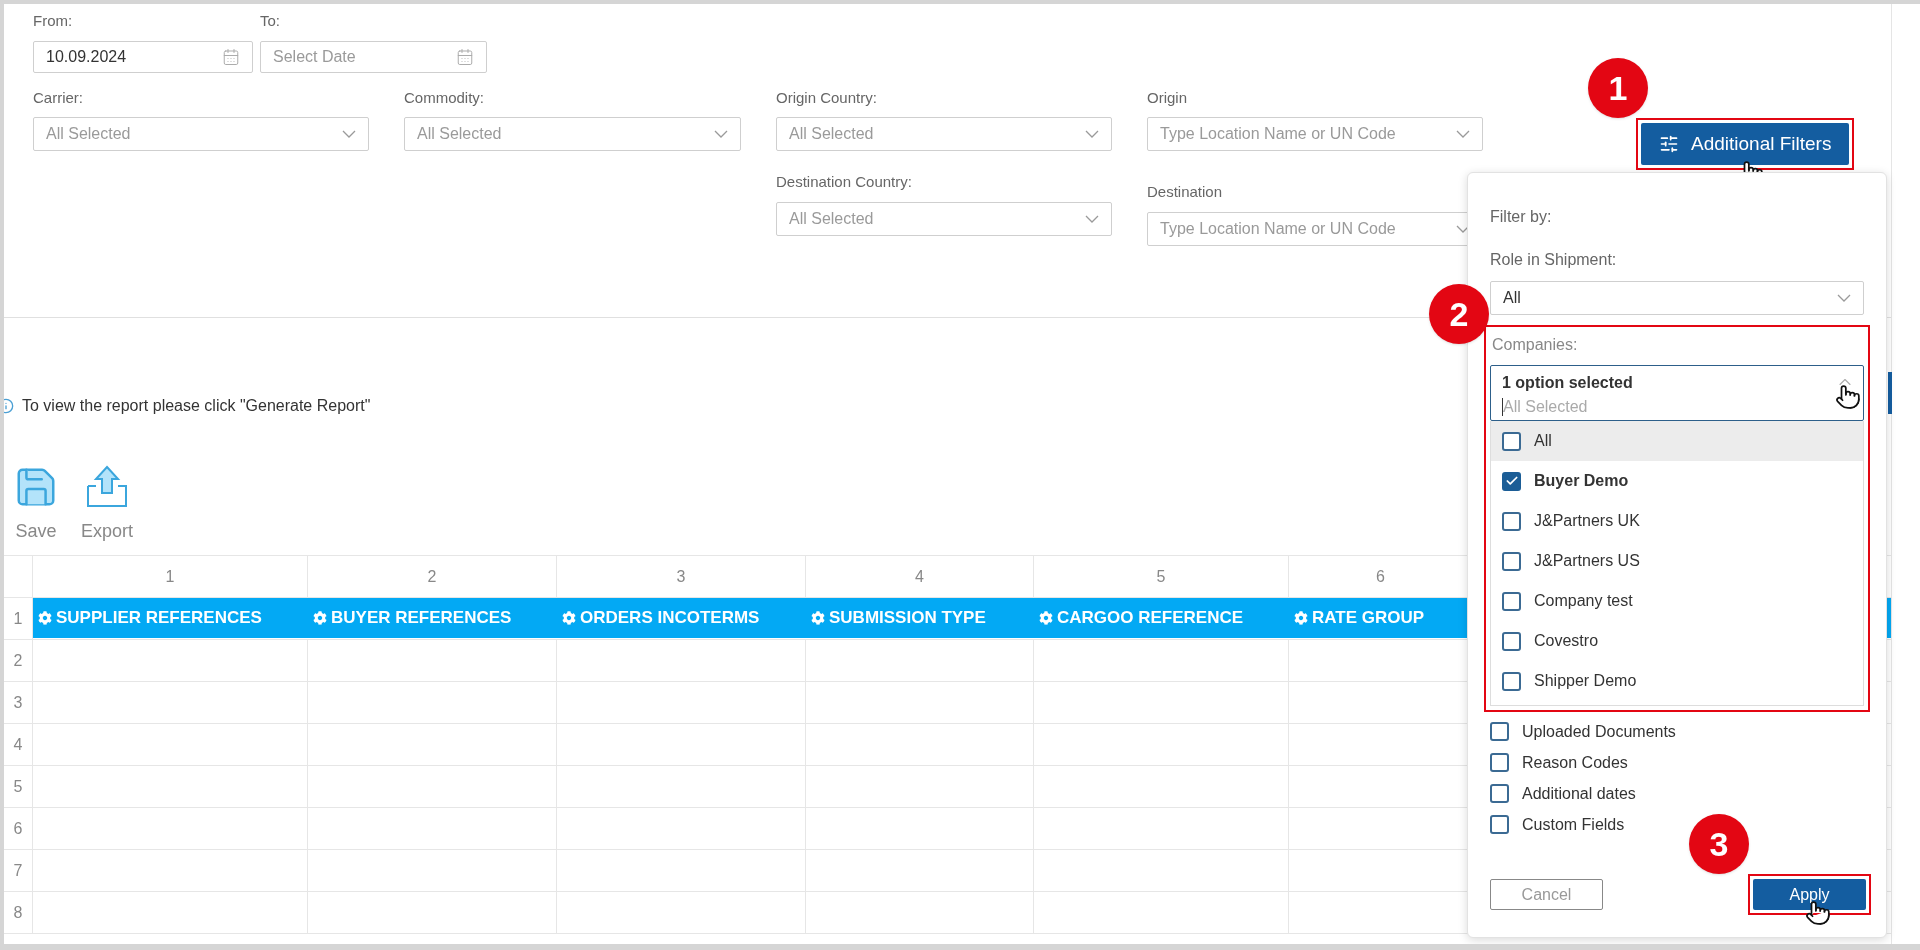  What do you see at coordinates (53, 21) in the screenshot?
I see `field-label: From:` at bounding box center [53, 21].